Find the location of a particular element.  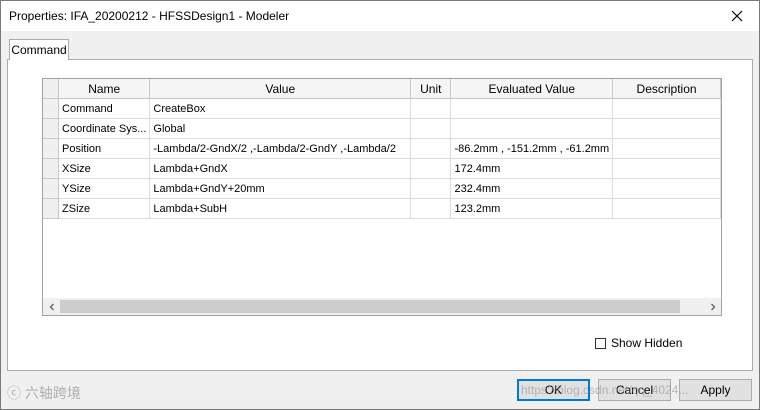

table-row: Command CreateBox is located at coordinates (382, 108).